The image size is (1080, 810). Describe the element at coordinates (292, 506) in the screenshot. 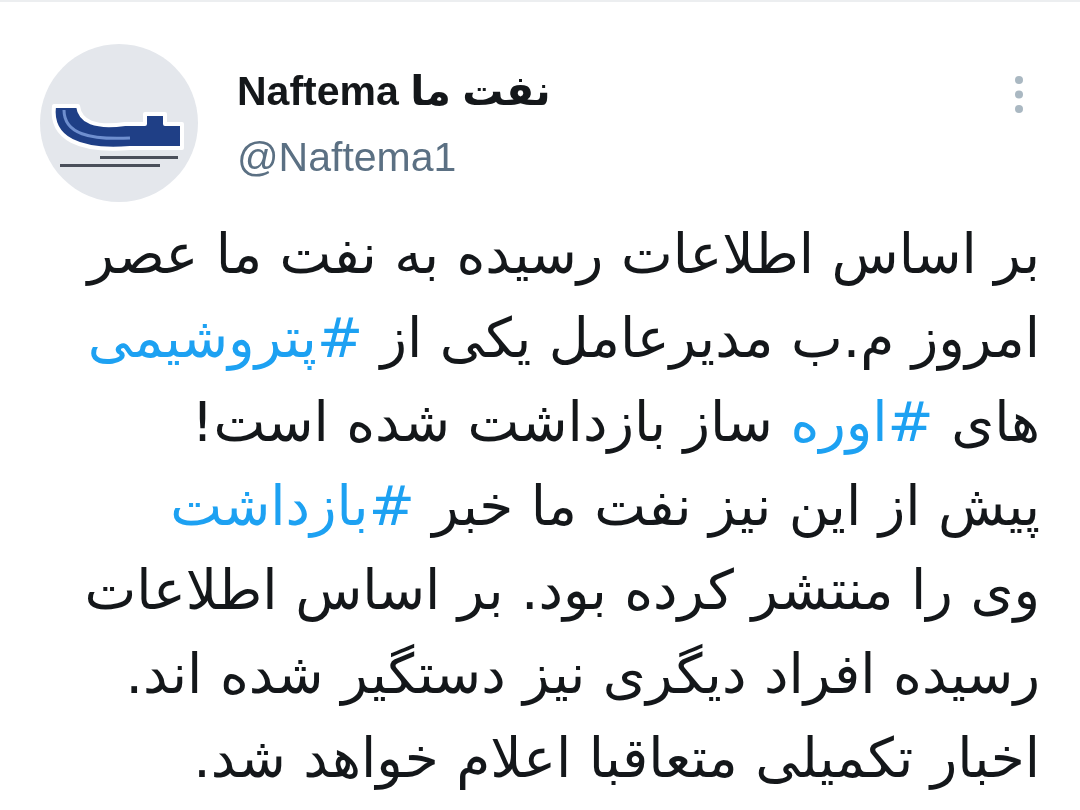

I see `hashtag-link: #بازداشت` at that location.